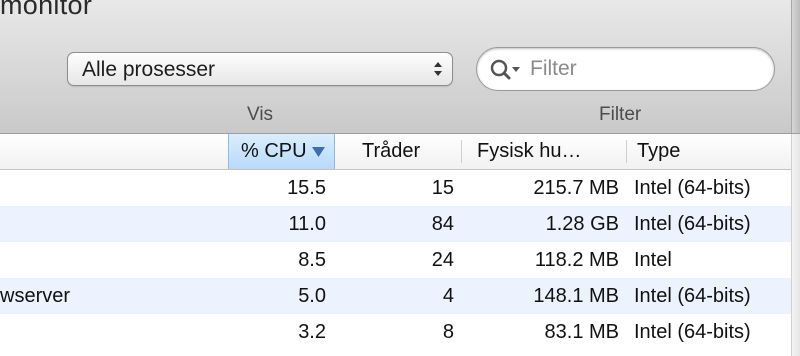 The width and height of the screenshot is (800, 356). Describe the element at coordinates (312, 332) in the screenshot. I see `cpu-value: 3.2` at that location.